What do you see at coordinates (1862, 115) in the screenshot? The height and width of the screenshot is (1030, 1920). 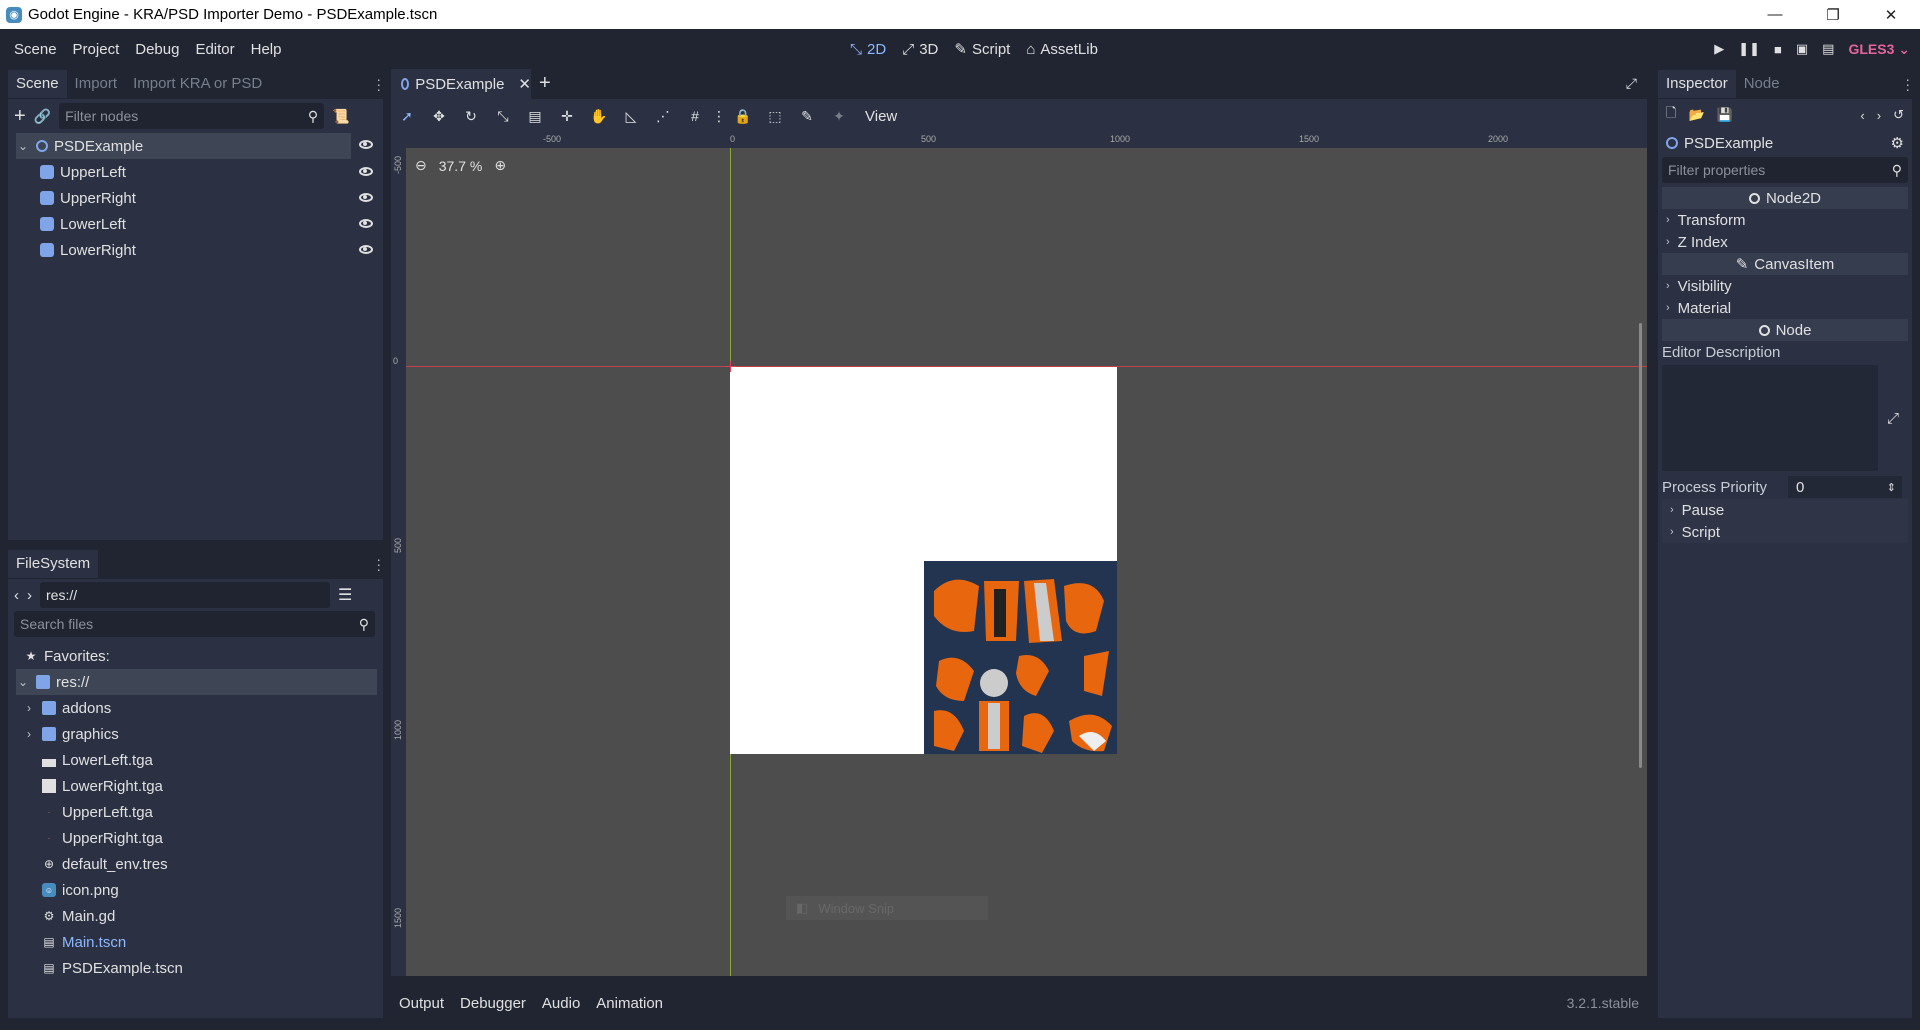 I see `history-back-icon: ‹` at bounding box center [1862, 115].